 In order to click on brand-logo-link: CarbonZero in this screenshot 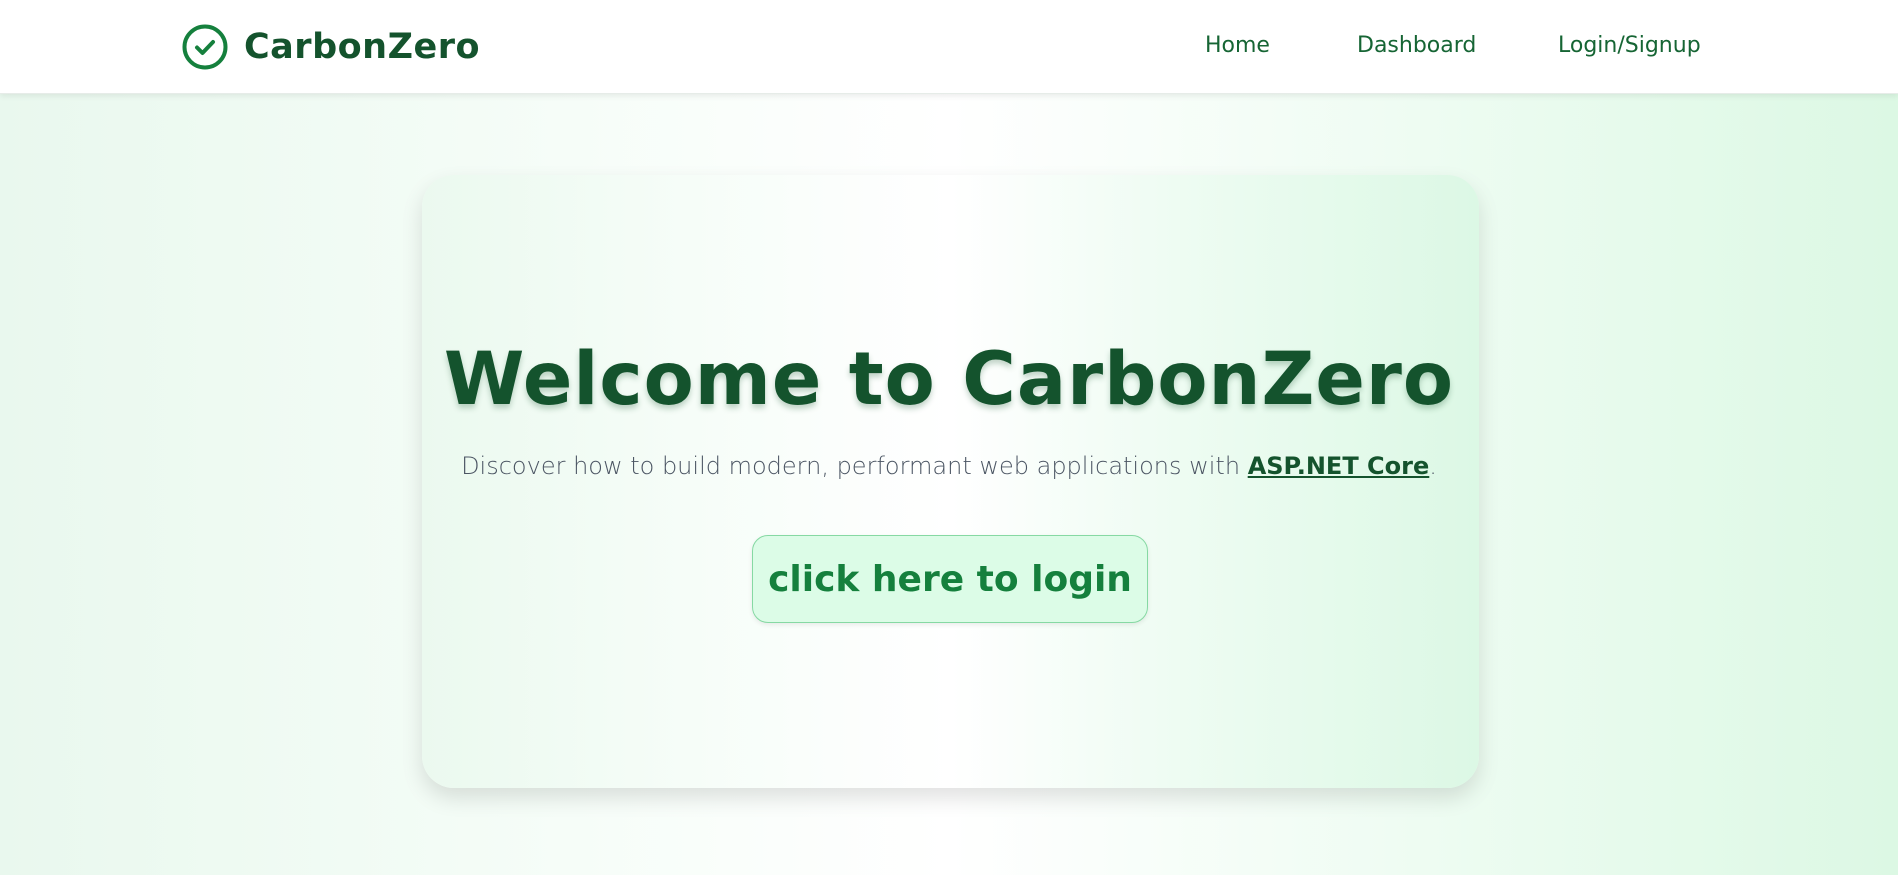, I will do `click(331, 47)`.